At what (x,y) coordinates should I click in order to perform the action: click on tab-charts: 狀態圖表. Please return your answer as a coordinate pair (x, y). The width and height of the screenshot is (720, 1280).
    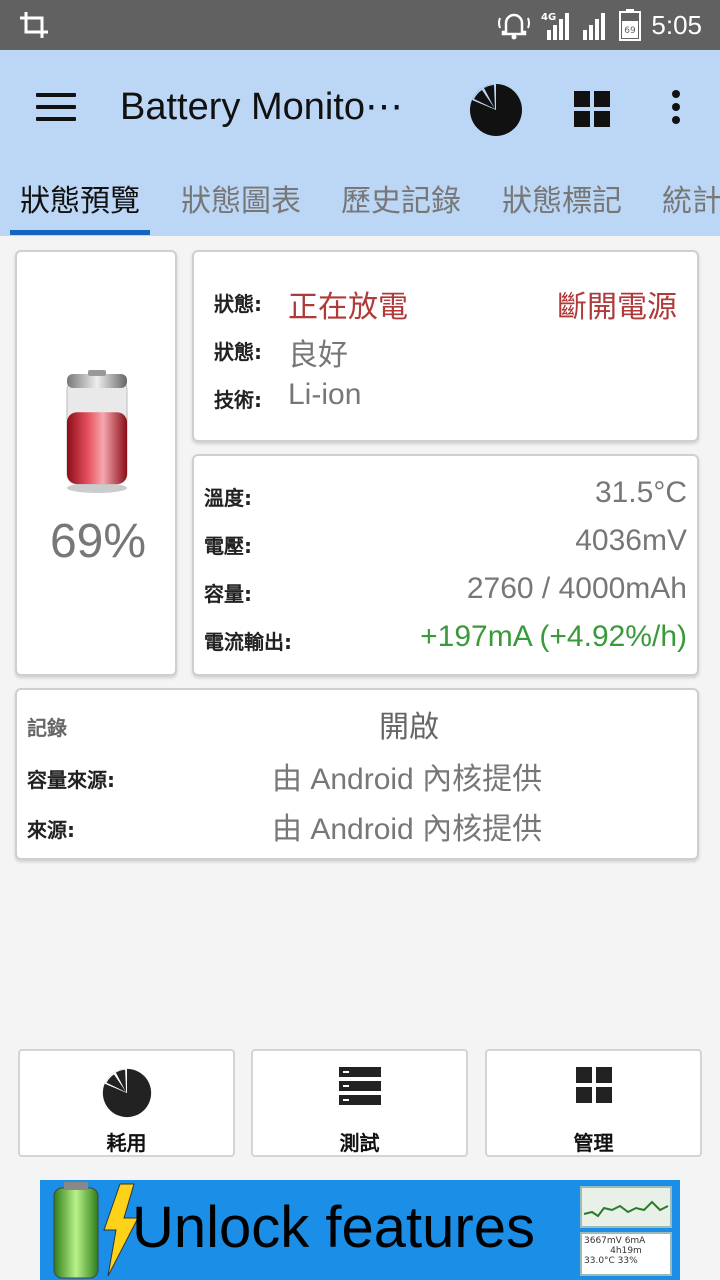
    Looking at the image, I should click on (241, 198).